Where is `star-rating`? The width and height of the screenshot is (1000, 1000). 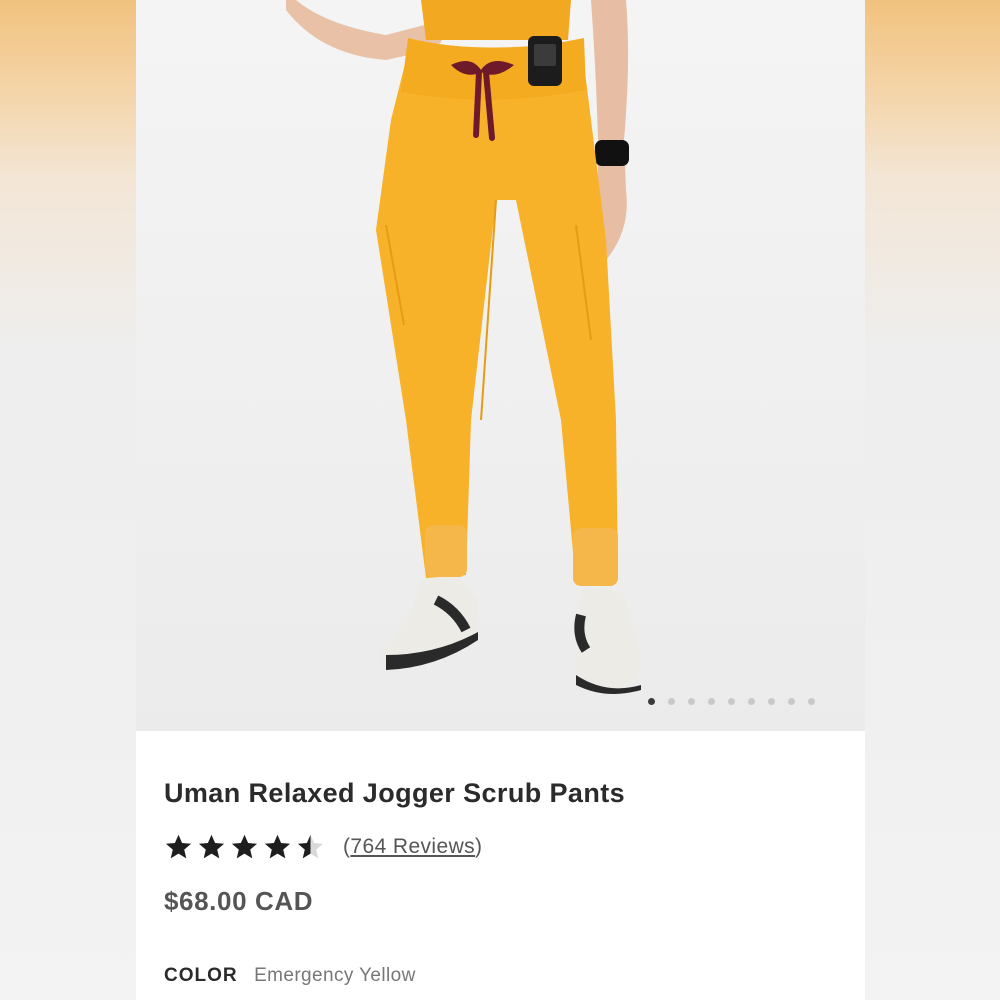
star-rating is located at coordinates (244, 847).